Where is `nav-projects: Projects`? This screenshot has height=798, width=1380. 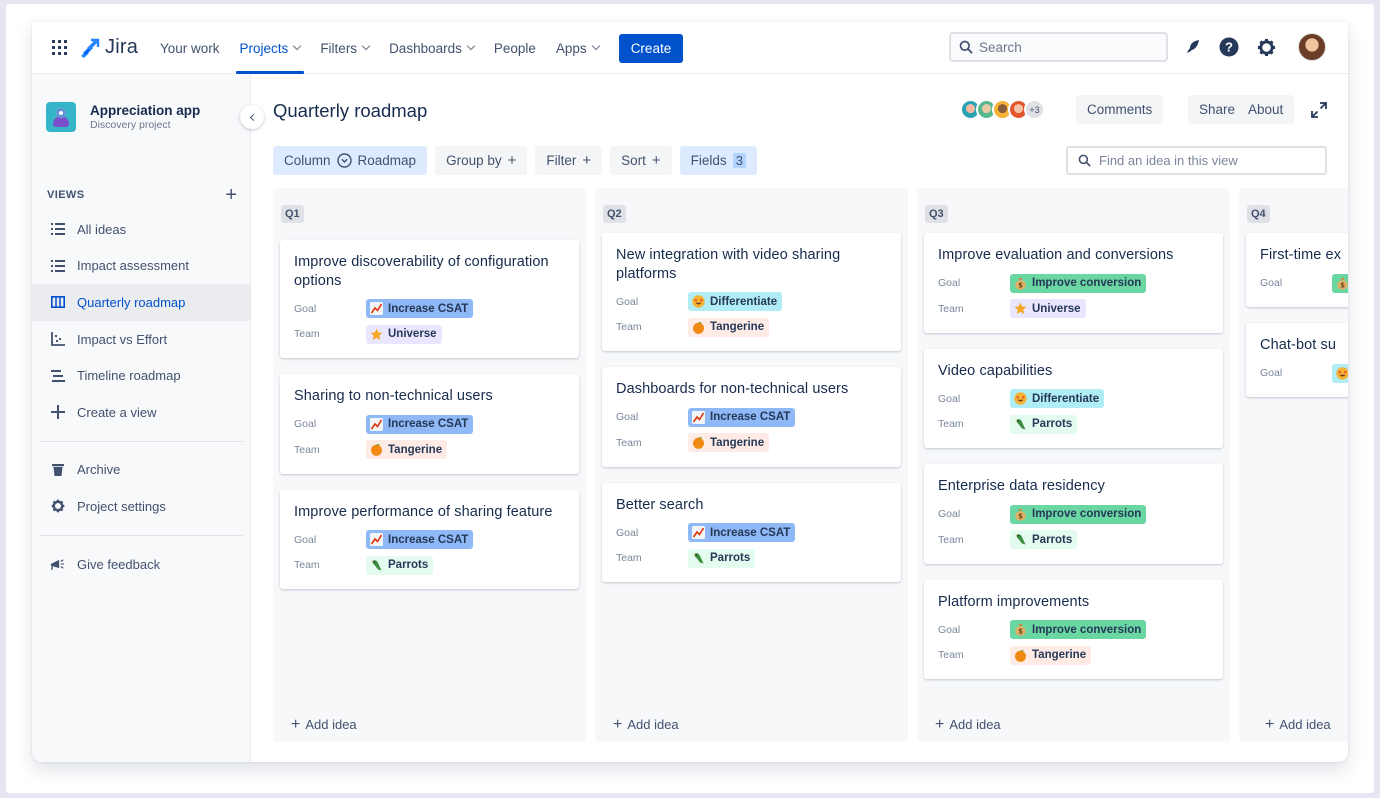
nav-projects: Projects is located at coordinates (270, 48).